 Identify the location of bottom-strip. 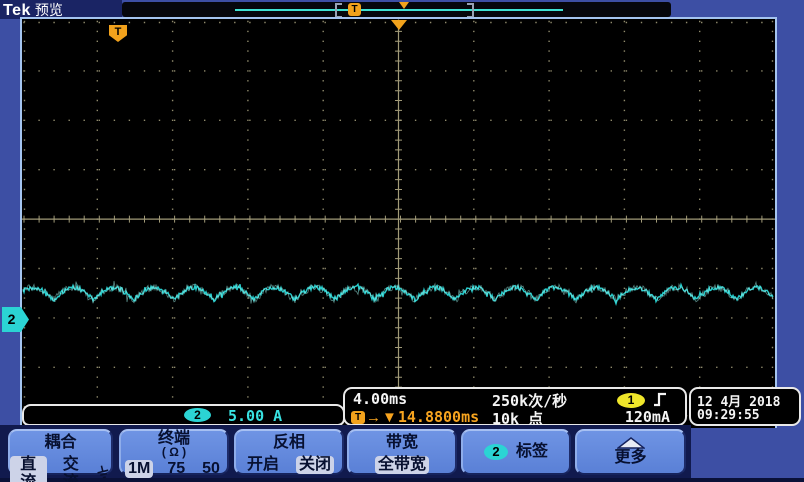
(402, 480).